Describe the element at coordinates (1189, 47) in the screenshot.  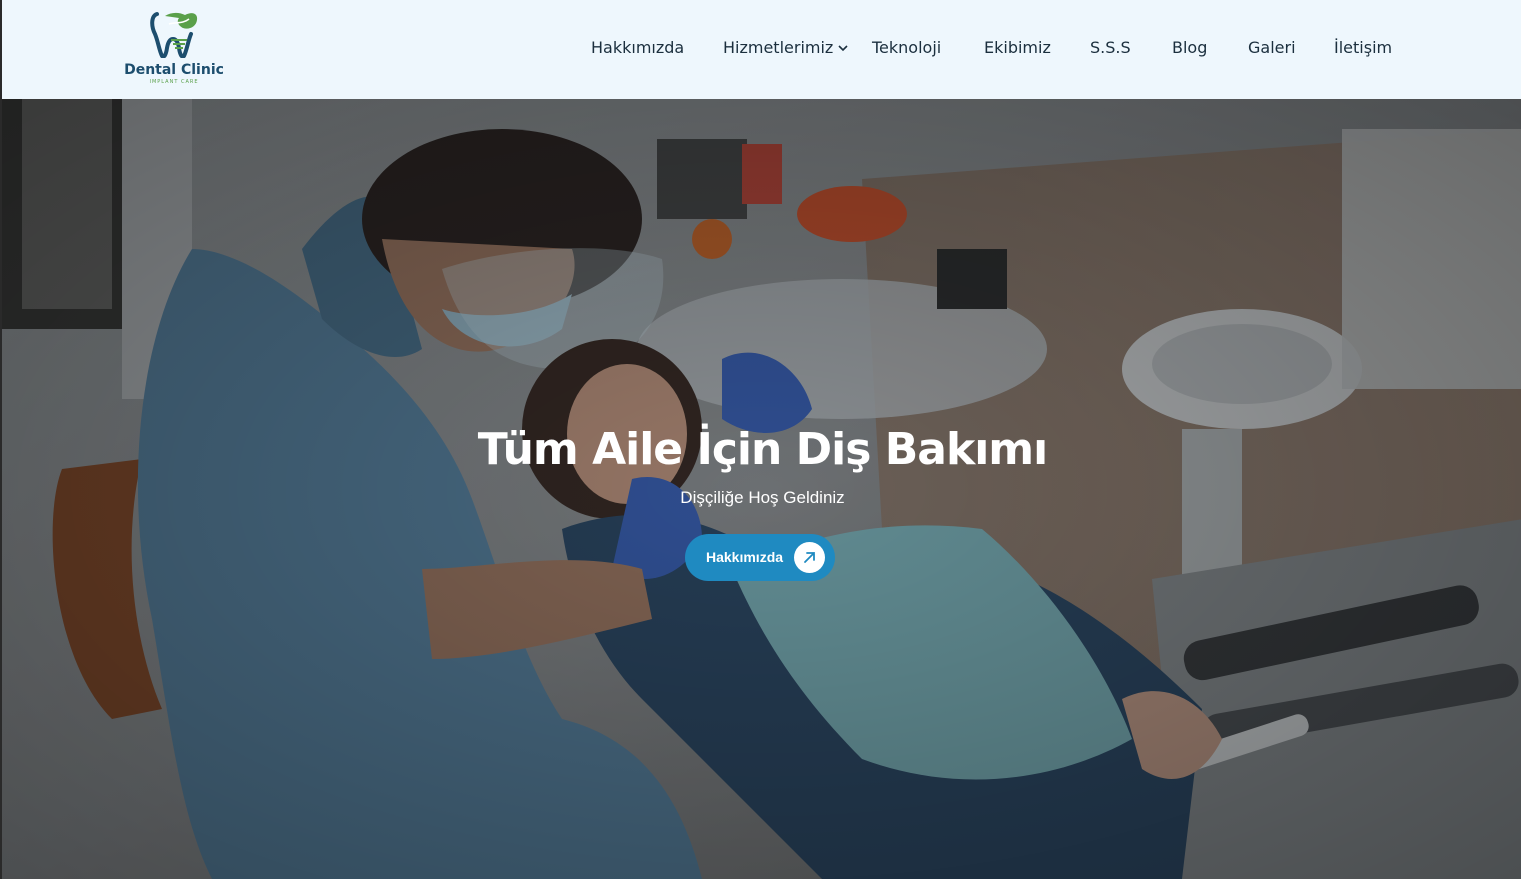
I see `nav-item-blog: Blog` at that location.